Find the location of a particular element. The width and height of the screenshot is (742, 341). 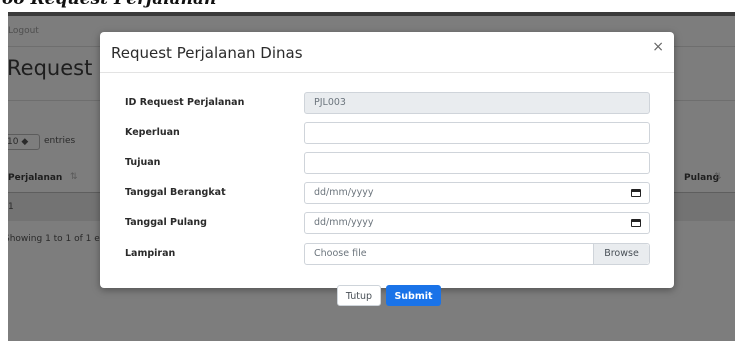

length-value: 10 is located at coordinates (13, 142).